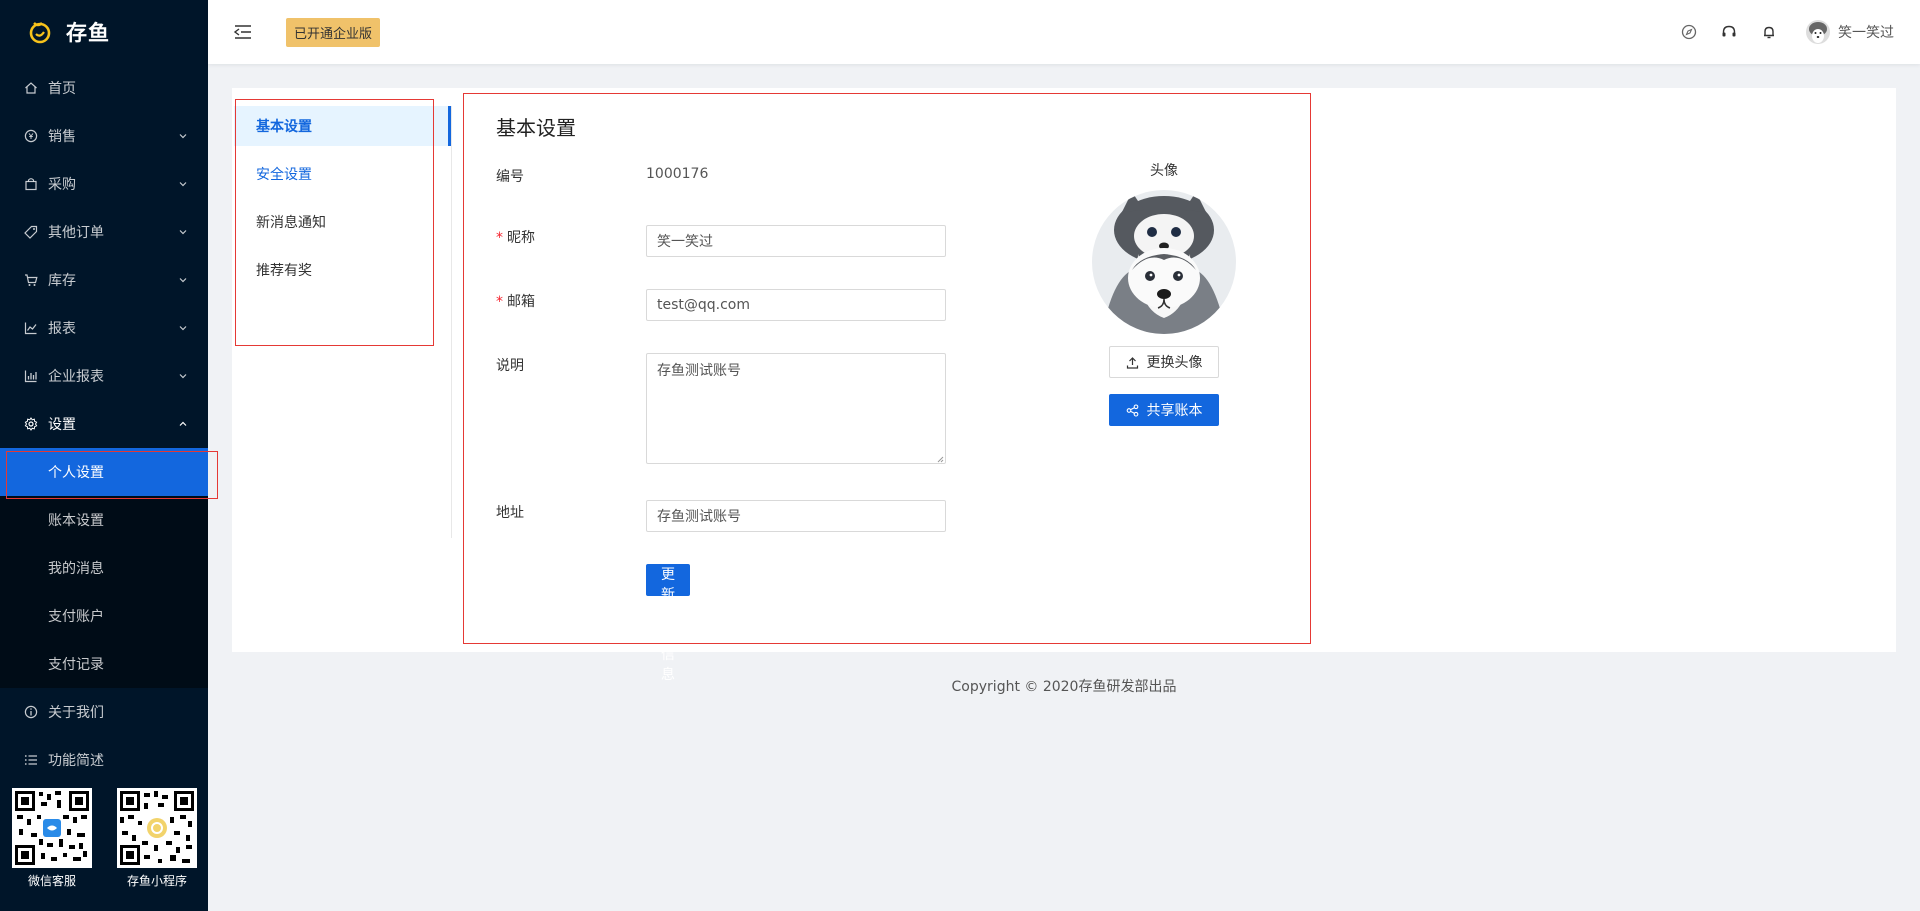  Describe the element at coordinates (291, 223) in the screenshot. I see `settings-nav-label: 新消息通知` at that location.